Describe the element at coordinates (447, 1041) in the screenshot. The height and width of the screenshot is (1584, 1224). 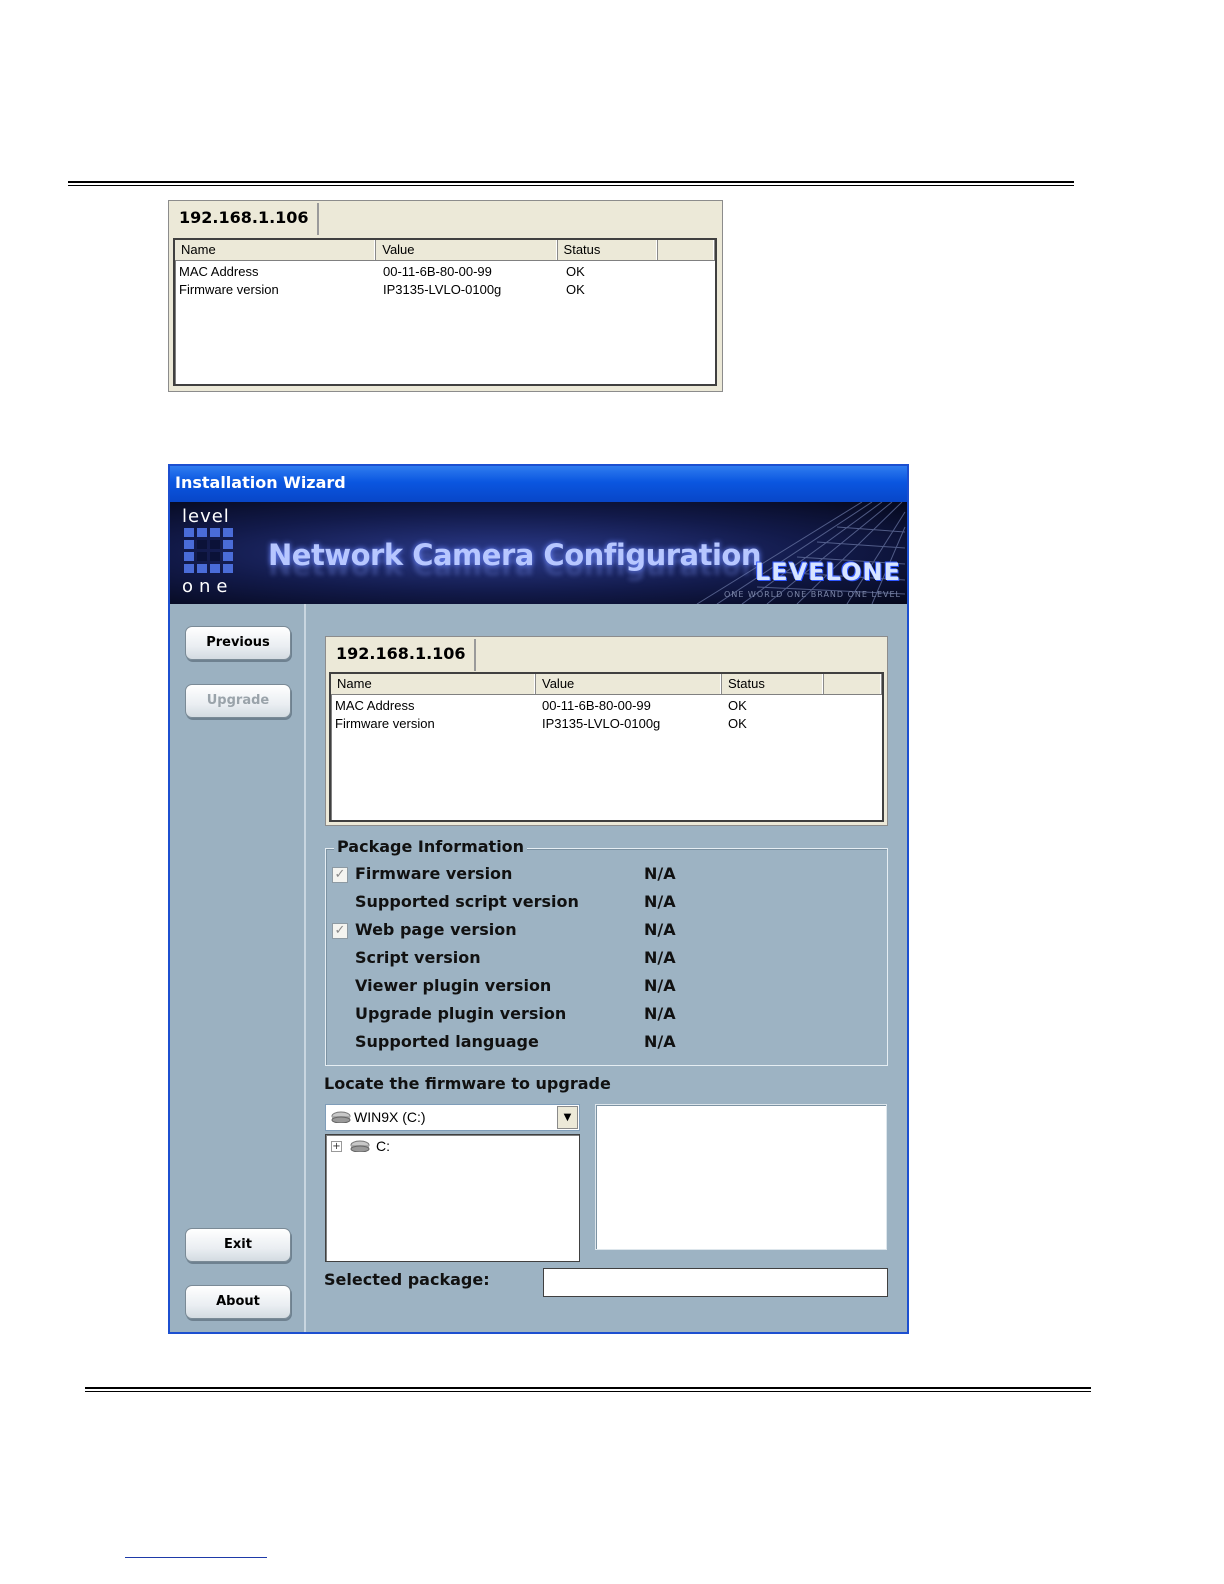
I see `package-row-label: Supported language` at that location.